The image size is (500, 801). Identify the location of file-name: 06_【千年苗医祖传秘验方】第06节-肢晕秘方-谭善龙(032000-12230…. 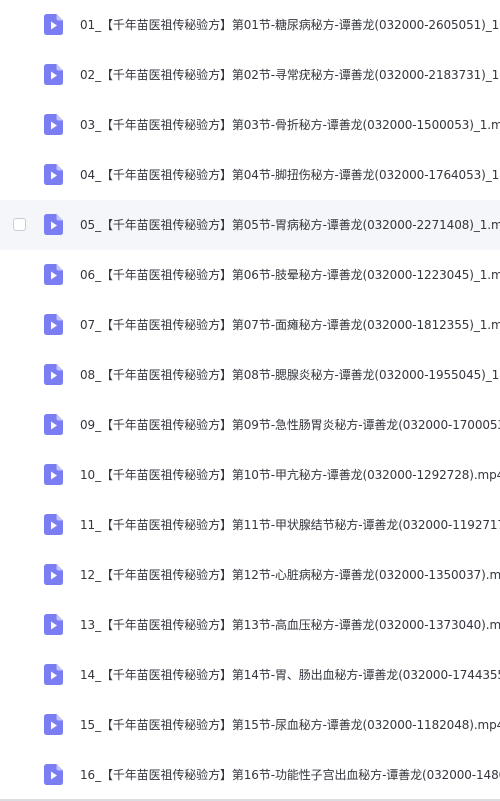
(290, 275).